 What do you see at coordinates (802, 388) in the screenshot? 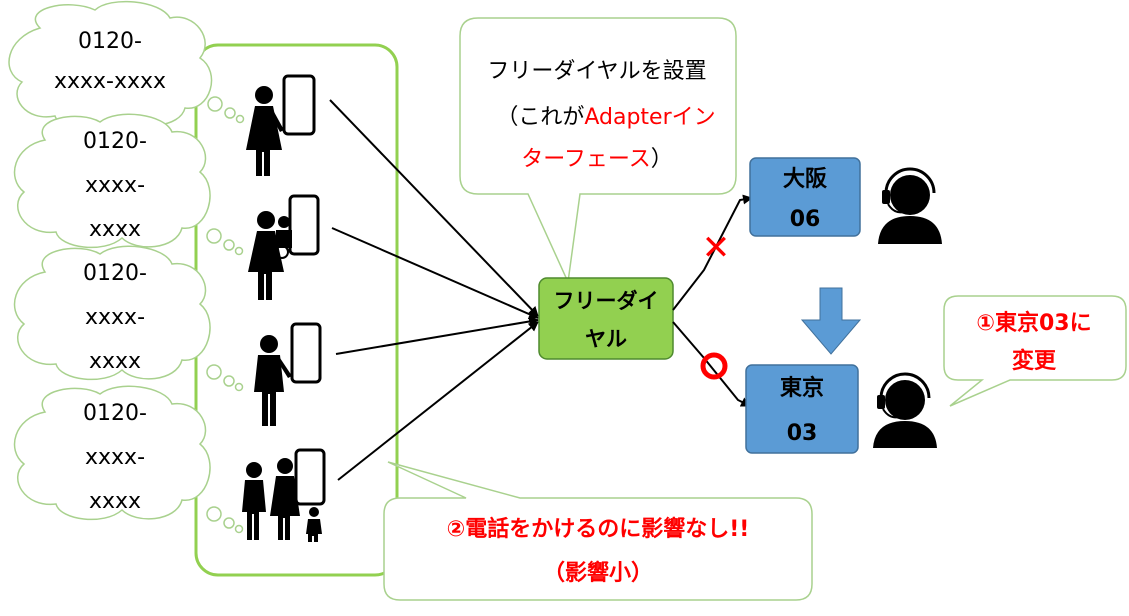
I see `tokyo-name: 東京` at bounding box center [802, 388].